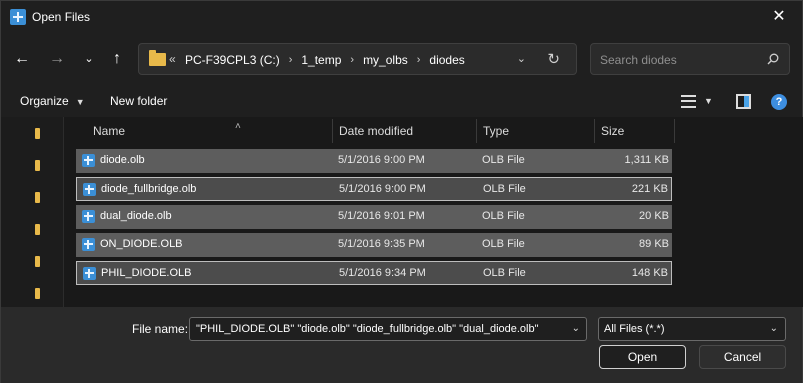  What do you see at coordinates (743, 101) in the screenshot?
I see `preview-pane-icon` at bounding box center [743, 101].